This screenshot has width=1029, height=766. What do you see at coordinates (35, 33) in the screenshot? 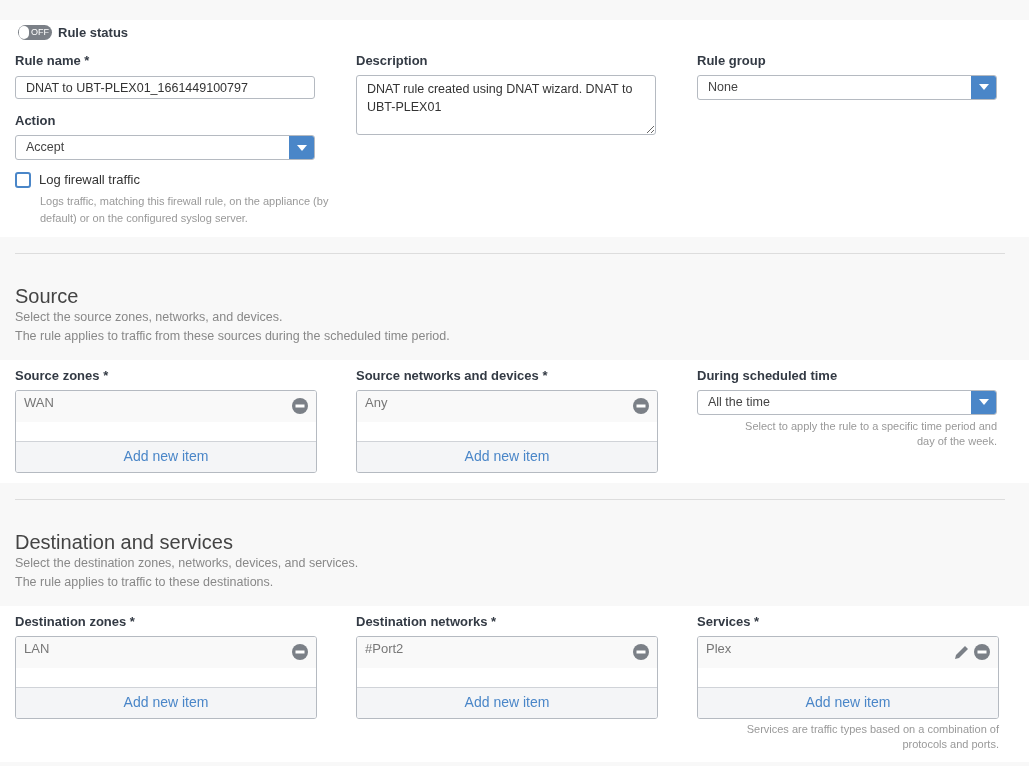
I see `toggle-switch: OFF` at bounding box center [35, 33].